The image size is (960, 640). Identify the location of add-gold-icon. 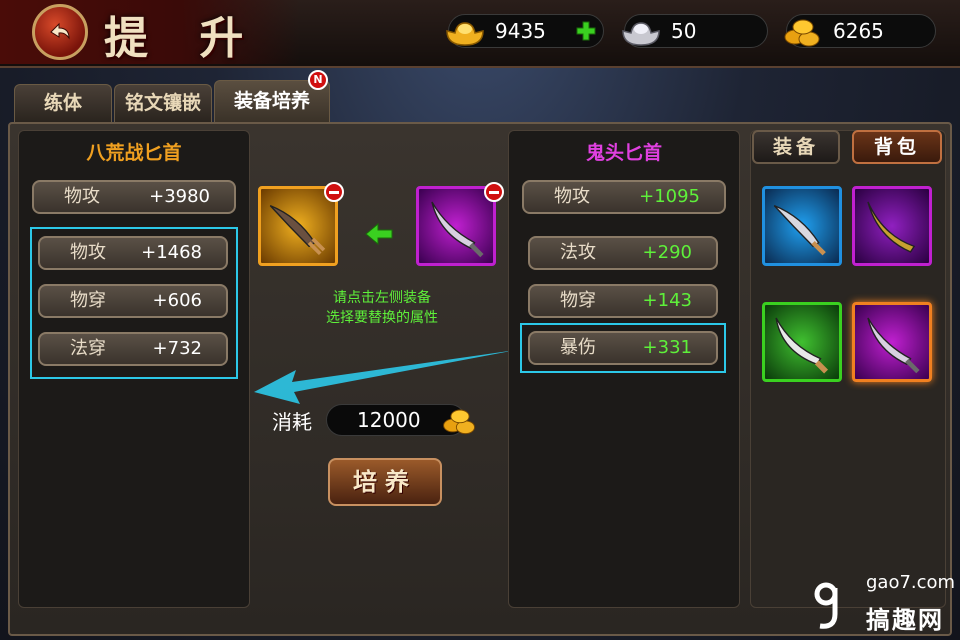
(586, 31).